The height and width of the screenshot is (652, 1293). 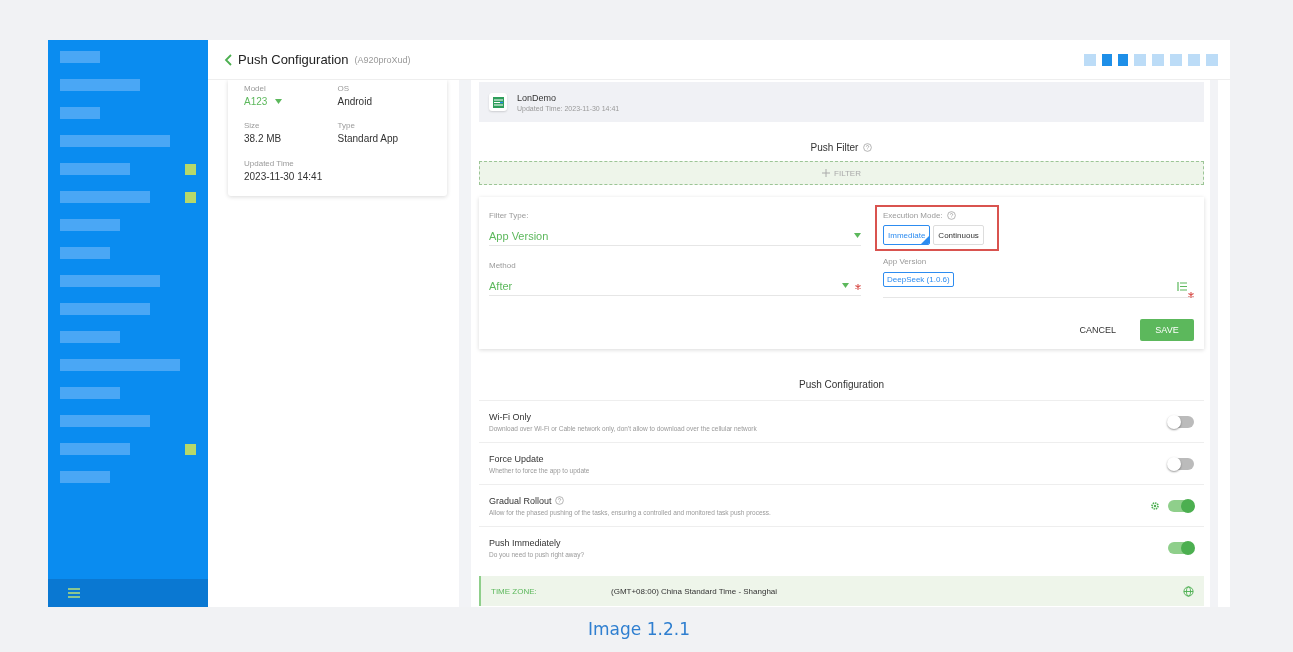 I want to click on add-filter-button: FILTER, so click(x=841, y=173).